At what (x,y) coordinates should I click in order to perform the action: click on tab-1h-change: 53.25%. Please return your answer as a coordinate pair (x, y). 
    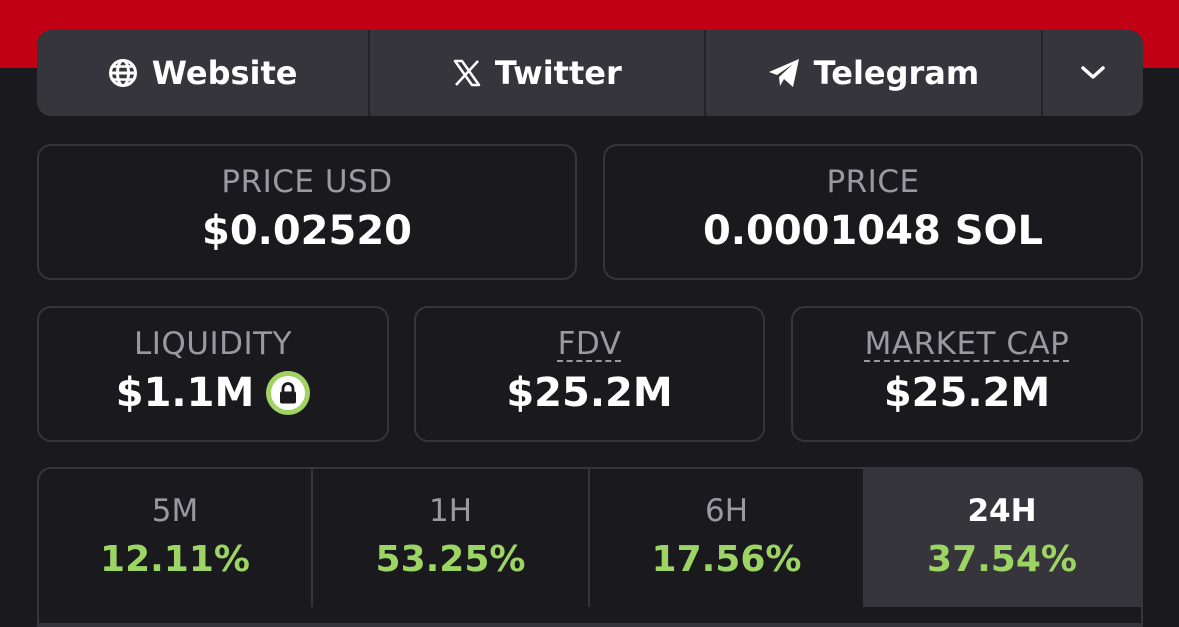
    Looking at the image, I should click on (450, 559).